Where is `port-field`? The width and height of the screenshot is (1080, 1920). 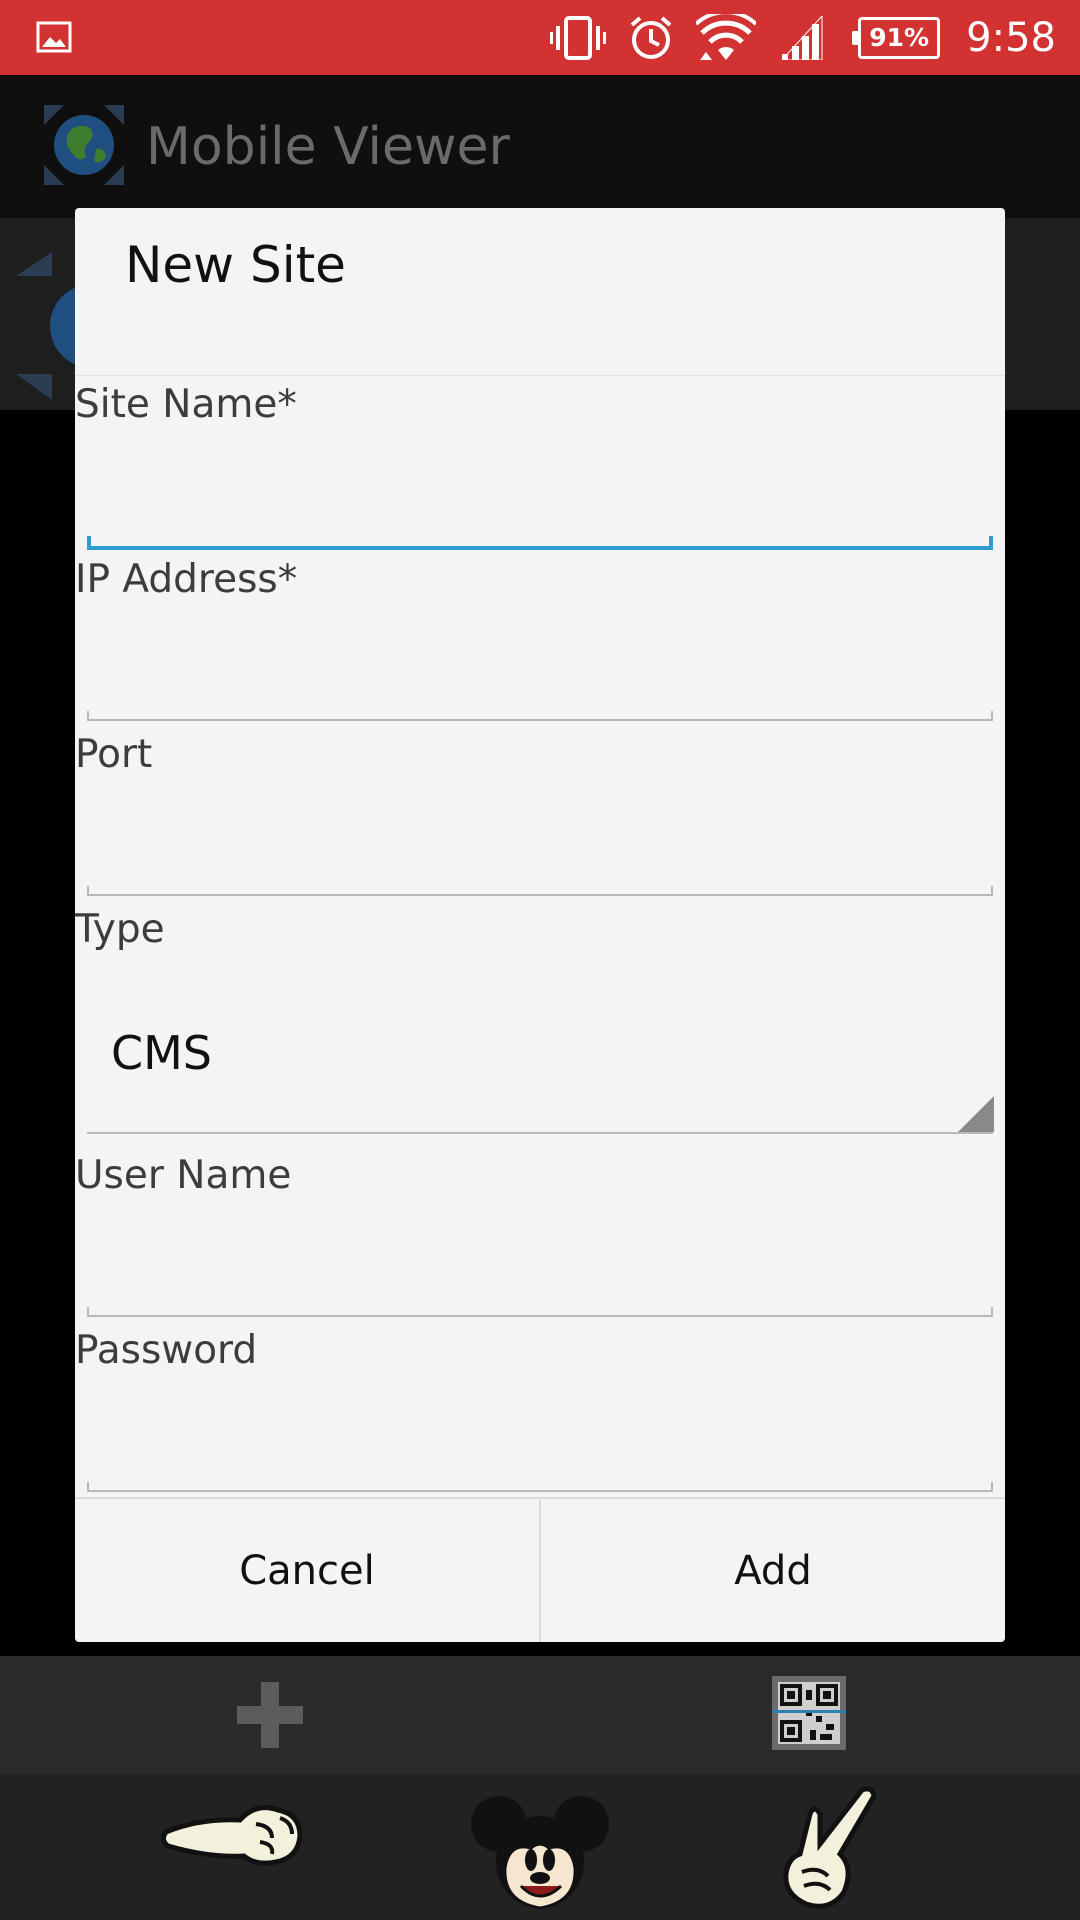 port-field is located at coordinates (540, 857).